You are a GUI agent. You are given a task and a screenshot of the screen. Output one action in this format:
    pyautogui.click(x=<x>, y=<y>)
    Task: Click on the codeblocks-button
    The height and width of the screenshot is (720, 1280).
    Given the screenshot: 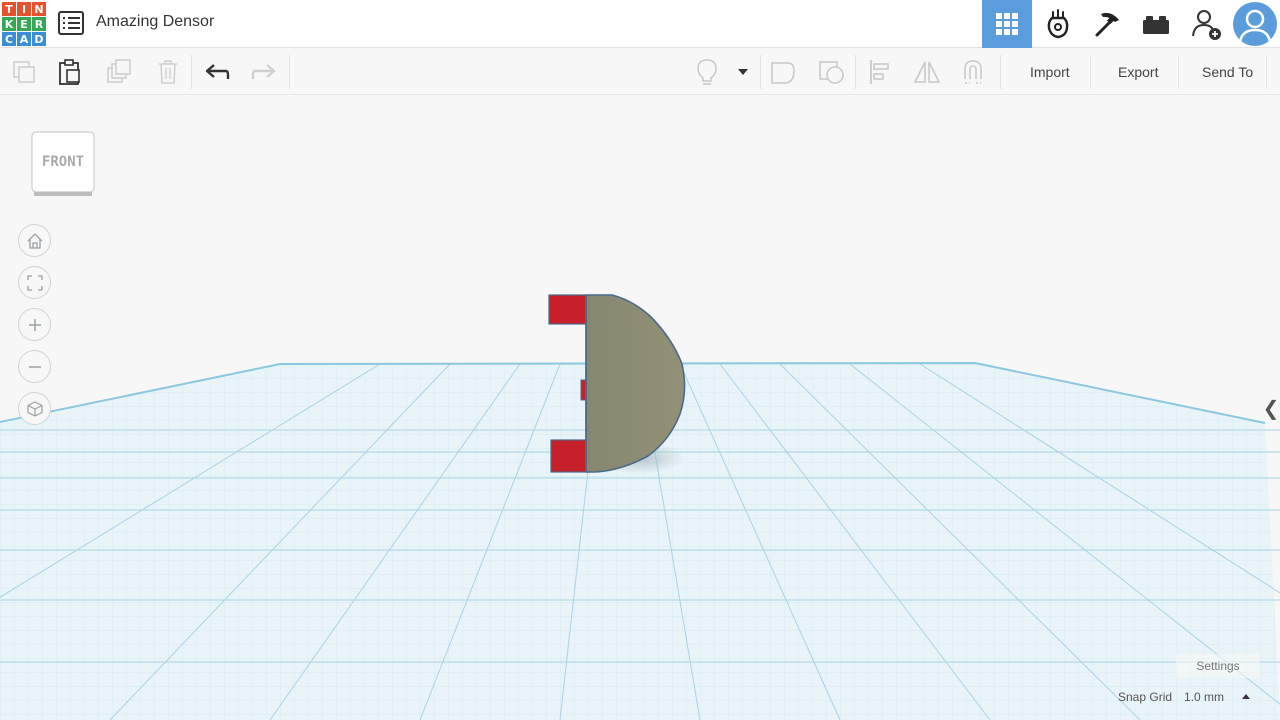 What is the action you would take?
    pyautogui.click(x=1107, y=24)
    